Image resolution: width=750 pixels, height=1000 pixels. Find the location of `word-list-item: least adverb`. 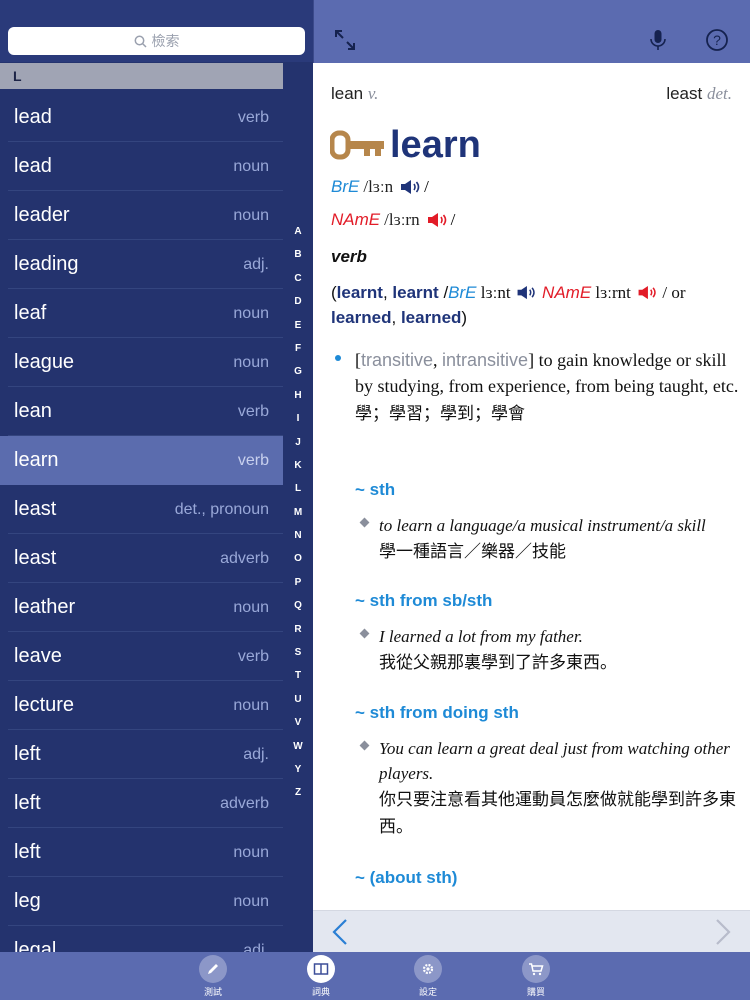

word-list-item: least adverb is located at coordinates (141, 558).